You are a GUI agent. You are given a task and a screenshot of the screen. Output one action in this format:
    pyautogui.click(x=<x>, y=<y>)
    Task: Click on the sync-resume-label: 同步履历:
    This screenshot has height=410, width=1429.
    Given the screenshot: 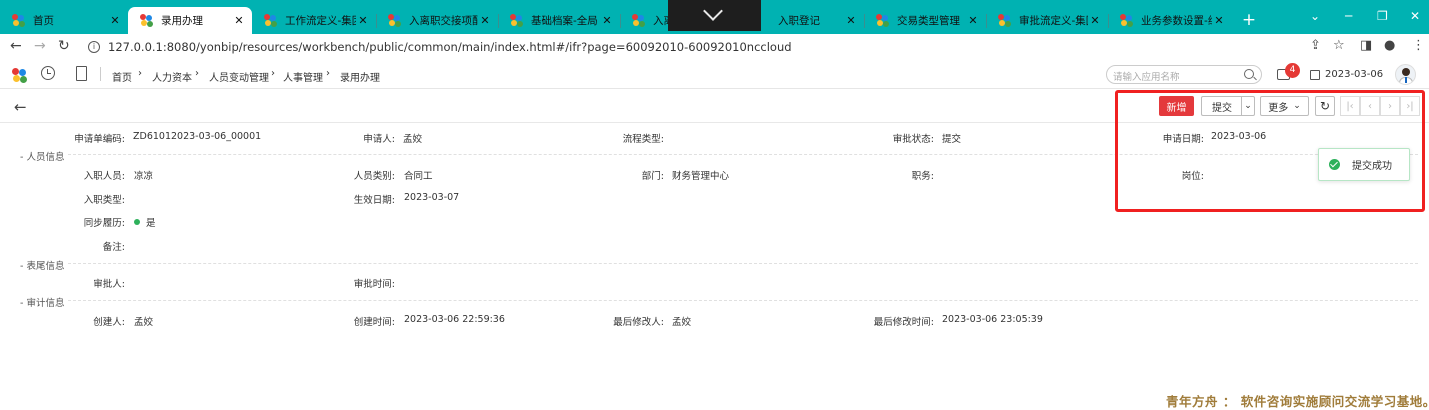 What is the action you would take?
    pyautogui.click(x=104, y=223)
    